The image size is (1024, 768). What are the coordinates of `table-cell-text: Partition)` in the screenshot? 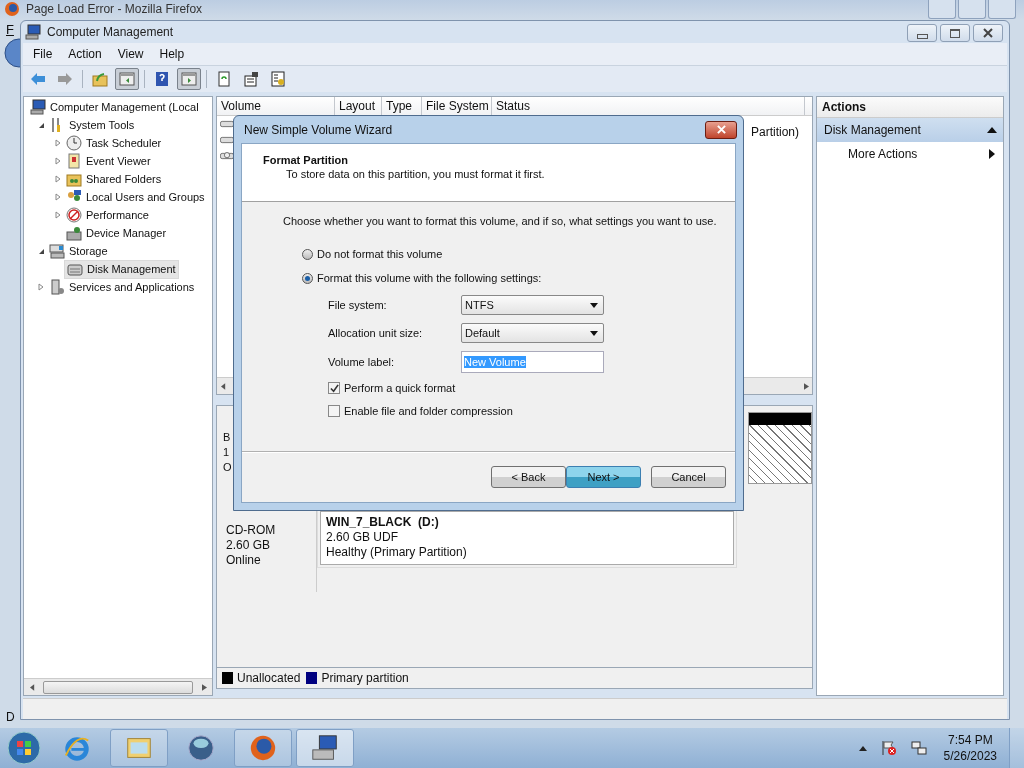 It's located at (775, 131).